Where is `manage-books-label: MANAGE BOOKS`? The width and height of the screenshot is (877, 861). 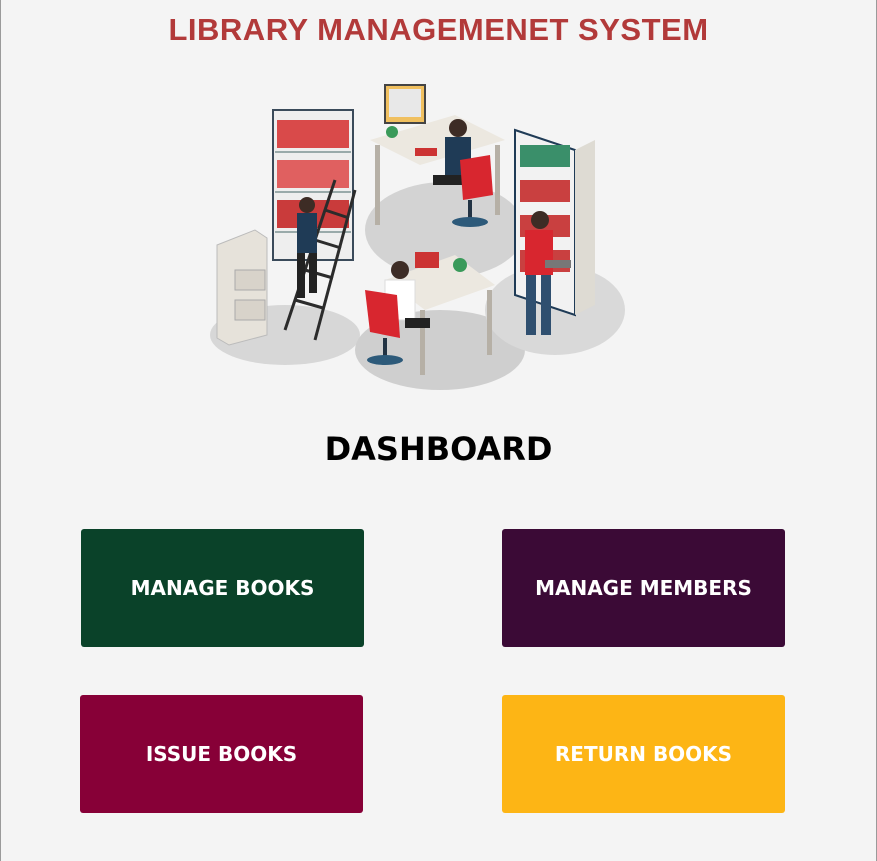
manage-books-label: MANAGE BOOKS is located at coordinates (222, 588).